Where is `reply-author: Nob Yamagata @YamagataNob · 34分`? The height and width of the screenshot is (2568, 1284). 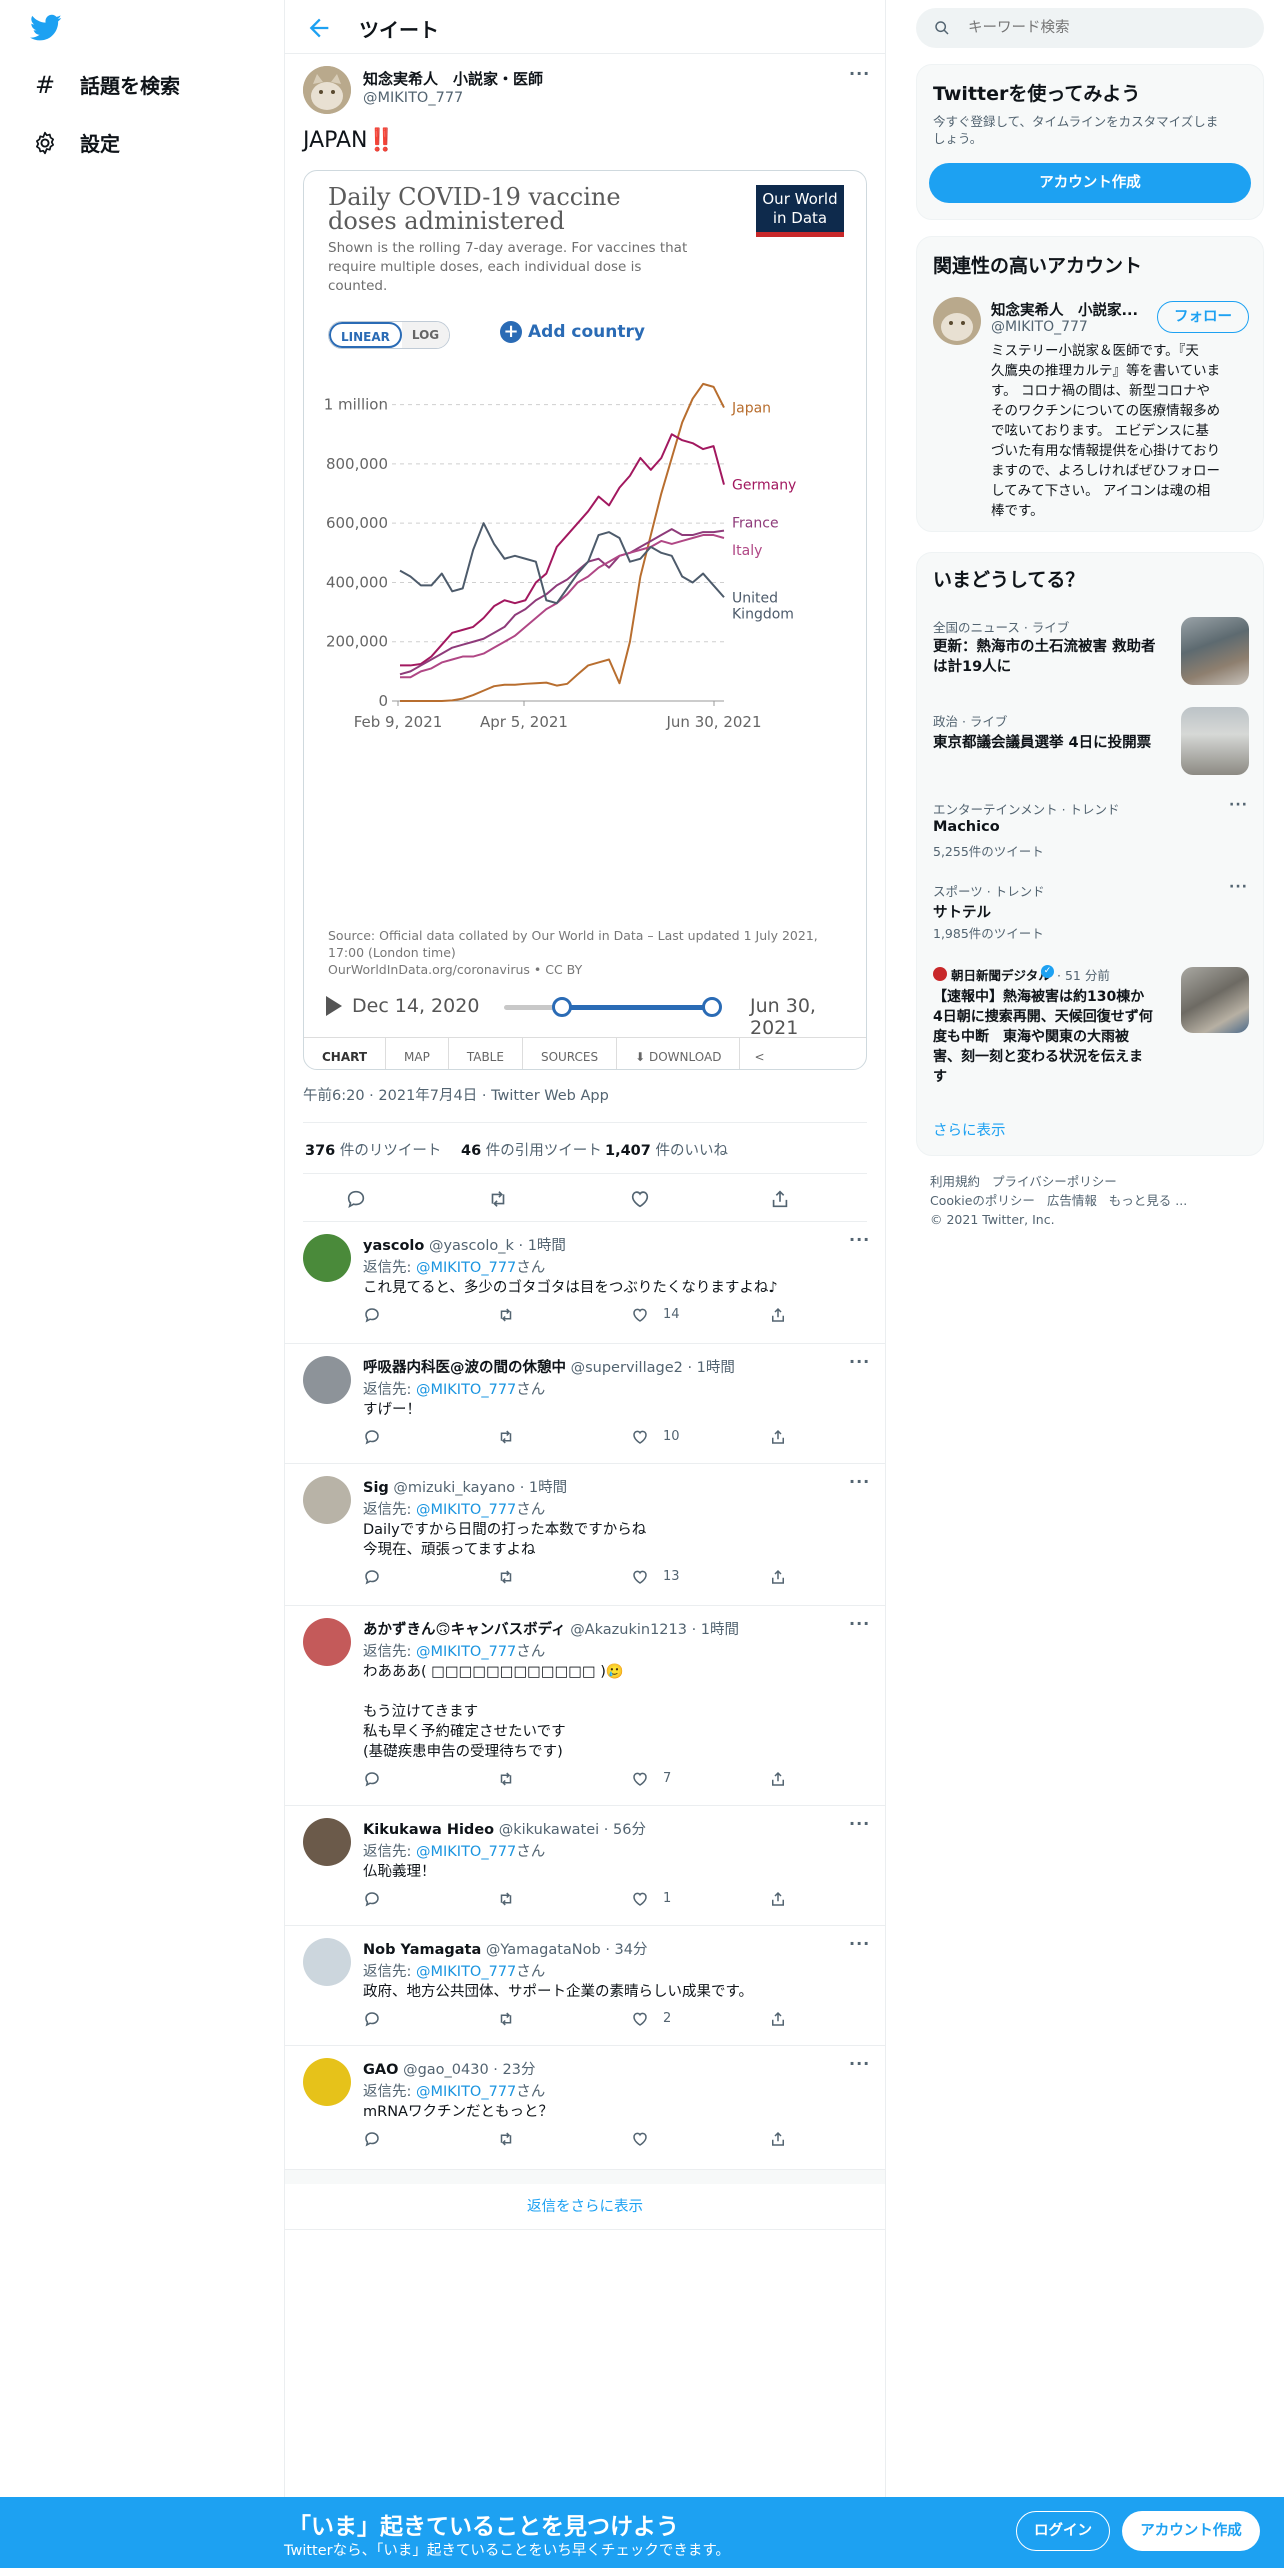
reply-author: Nob Yamagata @YamagataNob · 34分 is located at coordinates (505, 1948).